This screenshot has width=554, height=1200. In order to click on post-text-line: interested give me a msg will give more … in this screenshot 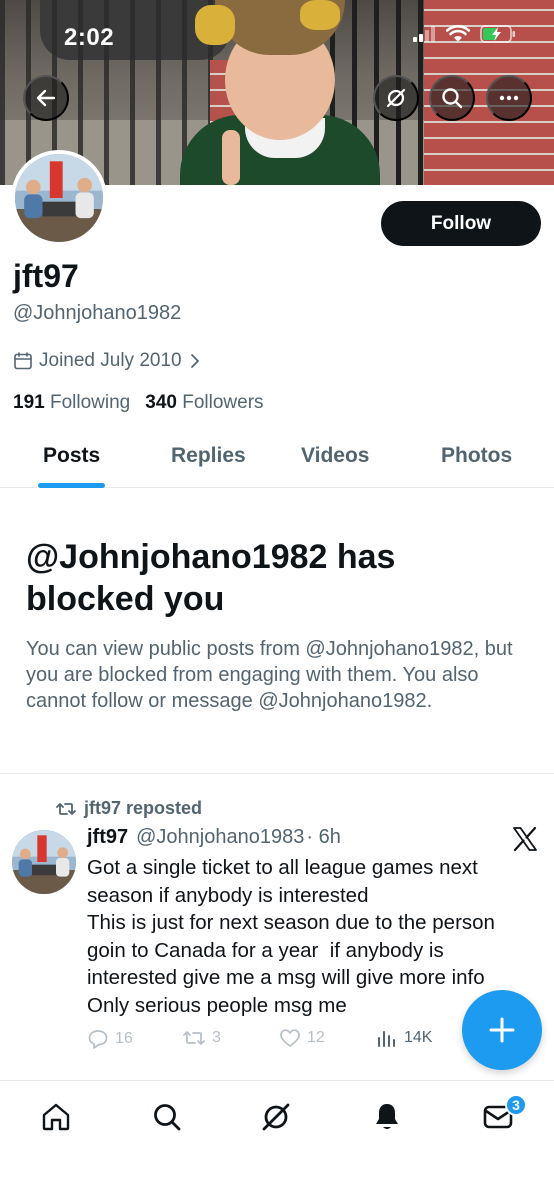, I will do `click(286, 978)`.